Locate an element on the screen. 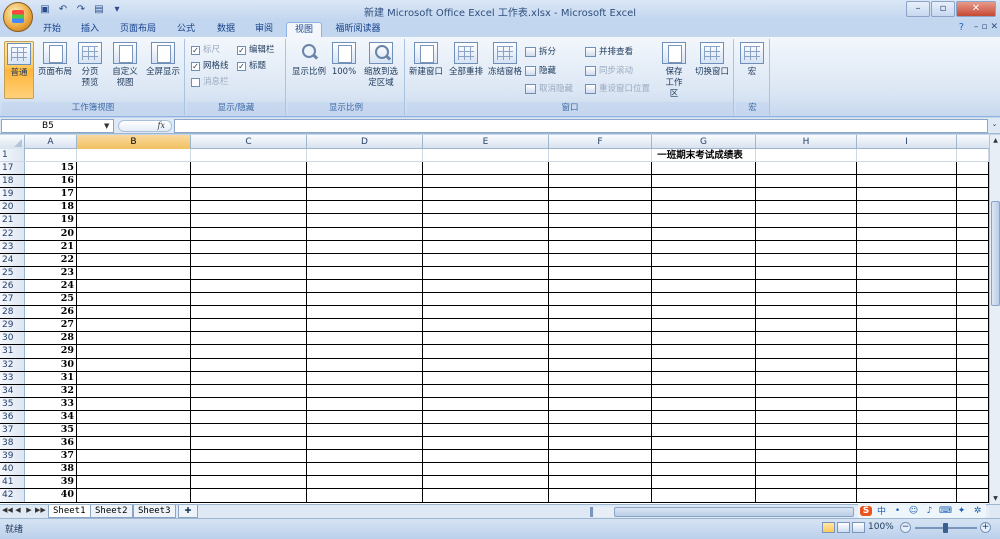 The image size is (1000, 539). cell-a: 35 is located at coordinates (51, 430).